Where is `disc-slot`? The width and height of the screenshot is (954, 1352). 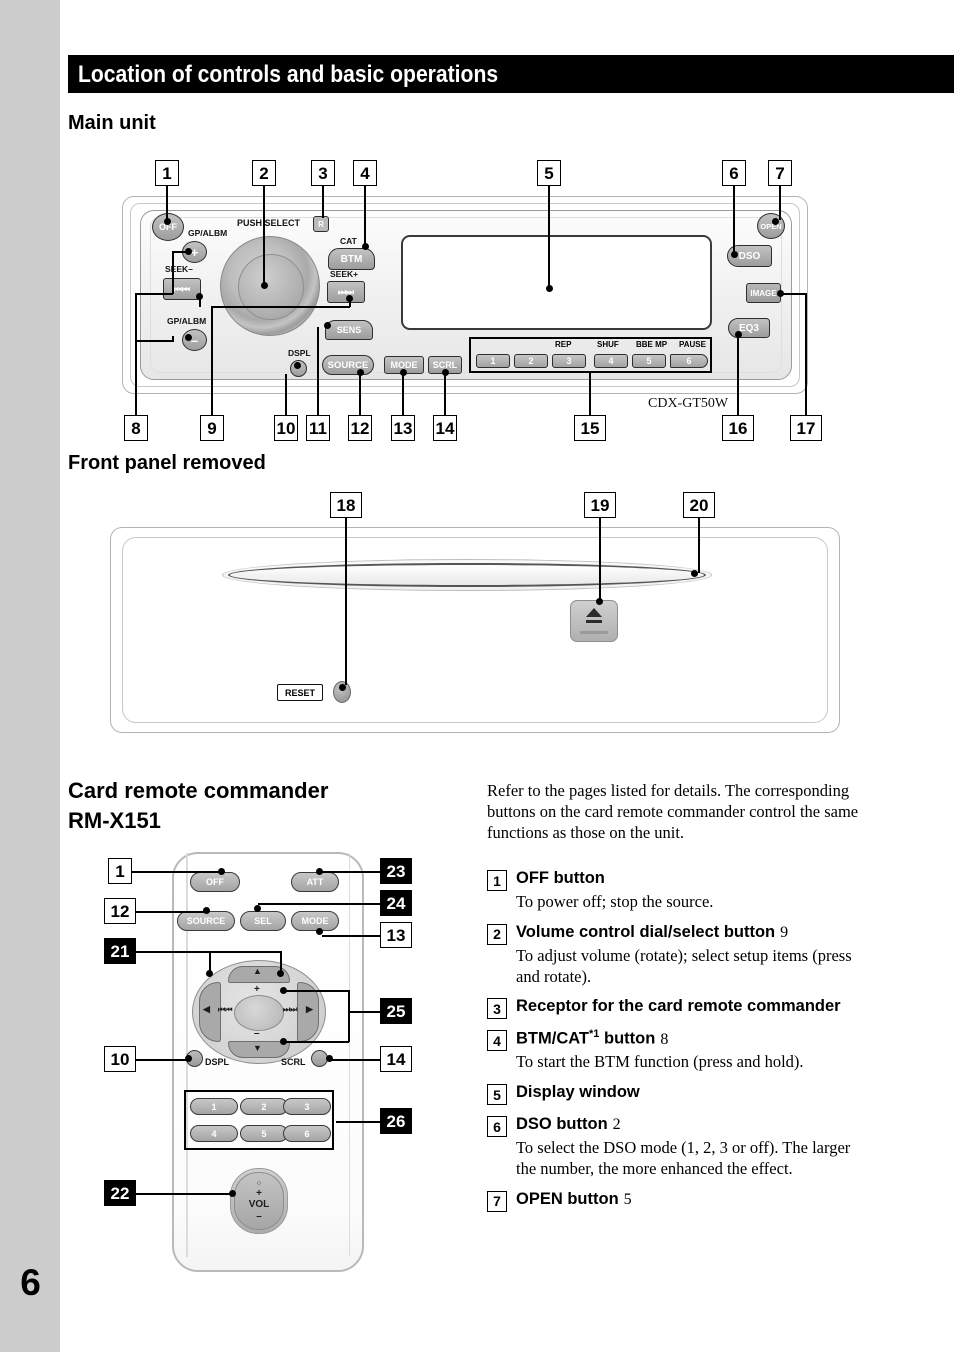 disc-slot is located at coordinates (467, 575).